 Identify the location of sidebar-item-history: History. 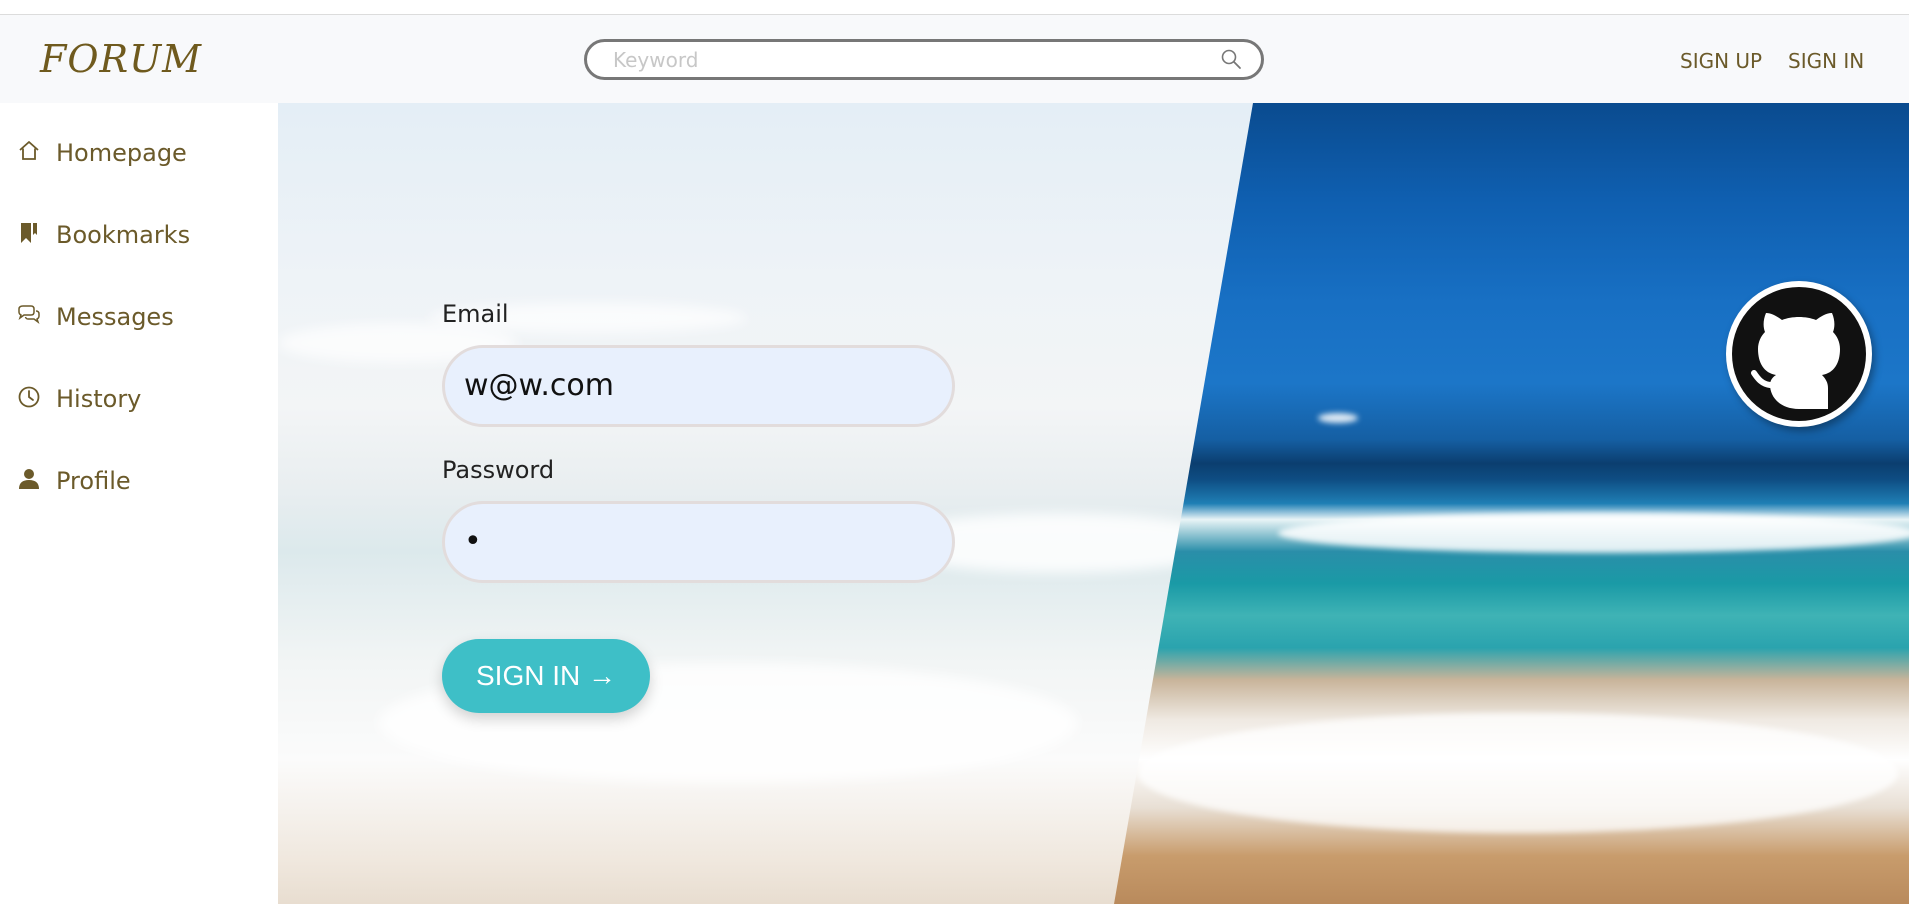
(139, 401).